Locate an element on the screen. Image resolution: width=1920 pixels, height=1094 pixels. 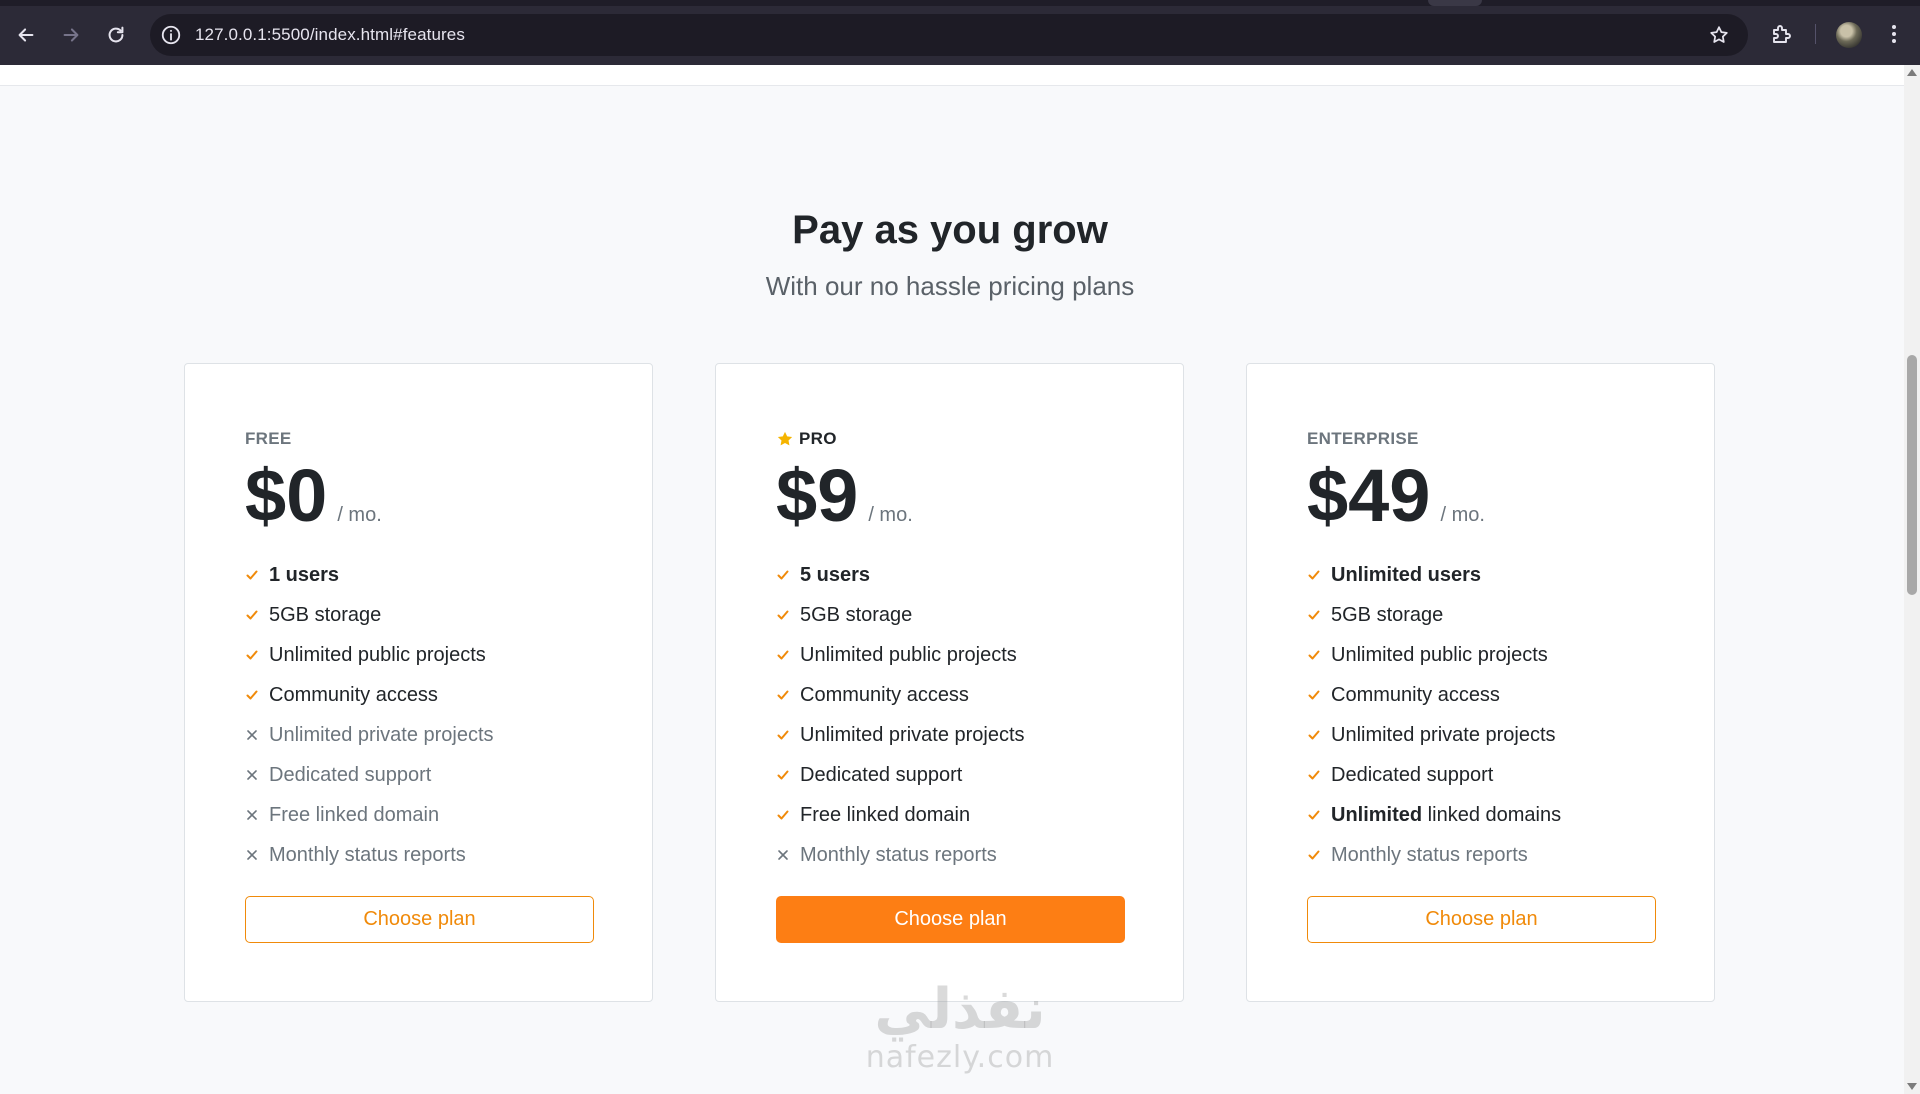
watermark-arabic-text: نفذلي is located at coordinates (960, 1009).